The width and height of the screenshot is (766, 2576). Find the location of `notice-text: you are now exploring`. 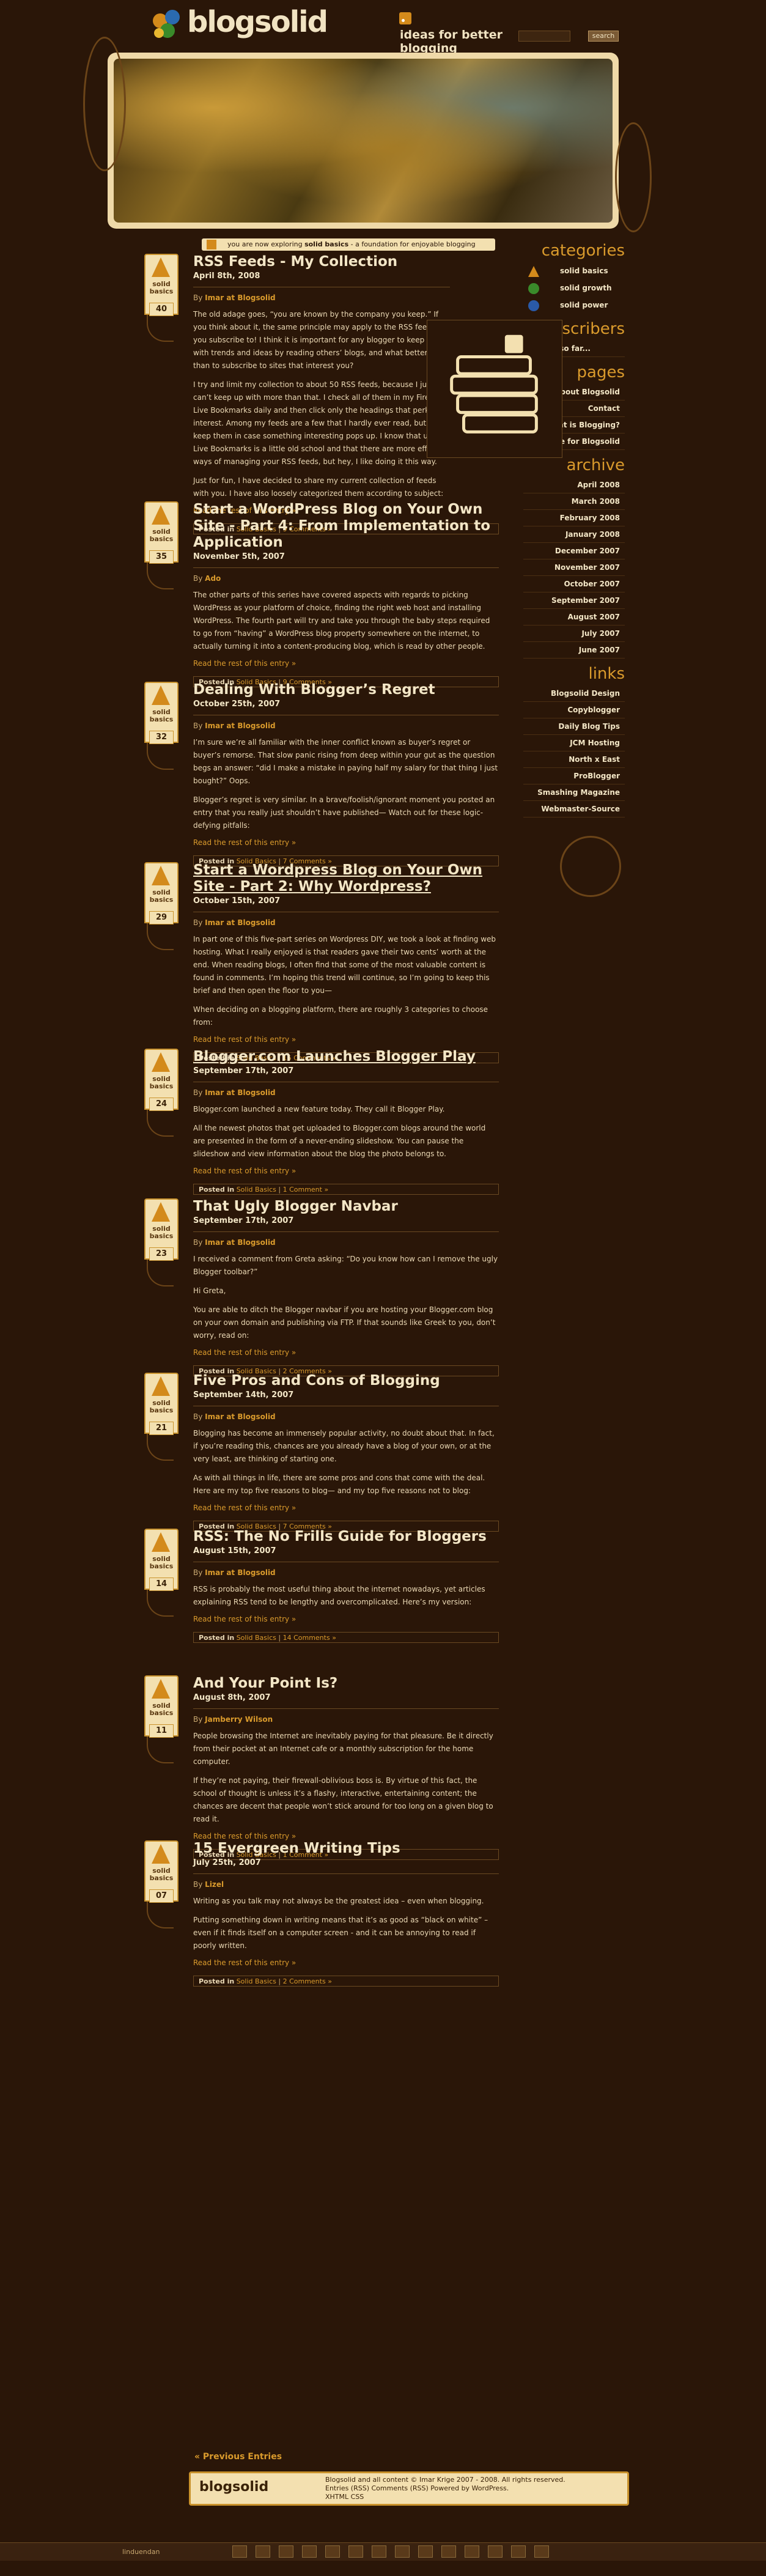

notice-text: you are now exploring is located at coordinates (265, 244).